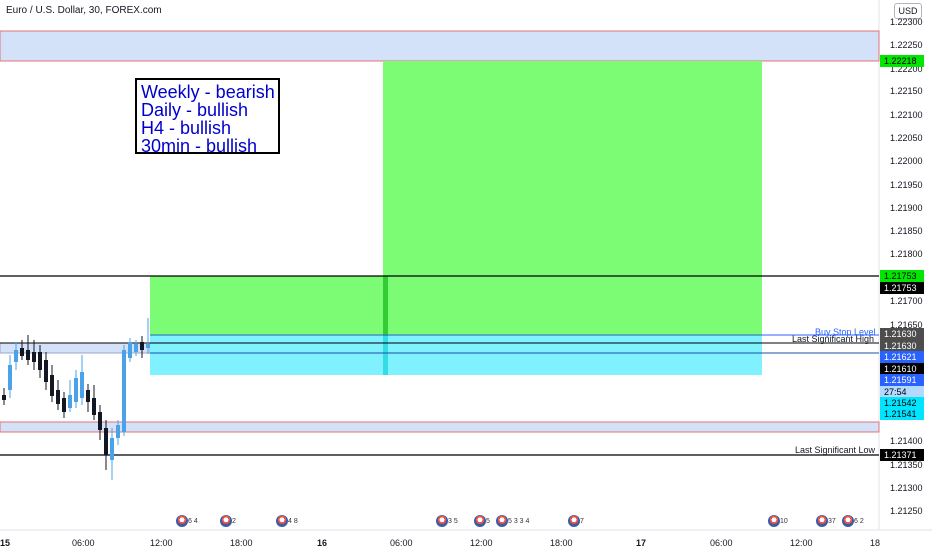 This screenshot has width=932, height=550. What do you see at coordinates (906, 441) in the screenshot?
I see `price-tick: 1.21400` at bounding box center [906, 441].